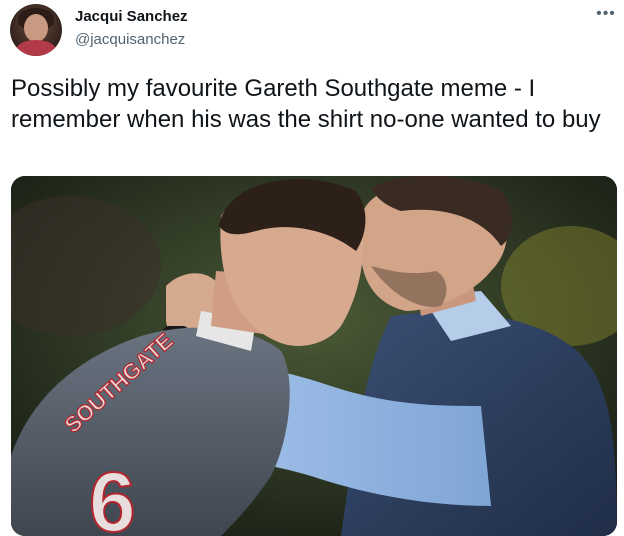 This screenshot has width=624, height=536. What do you see at coordinates (130, 39) in the screenshot?
I see `author-handle: @jacquisanchez` at bounding box center [130, 39].